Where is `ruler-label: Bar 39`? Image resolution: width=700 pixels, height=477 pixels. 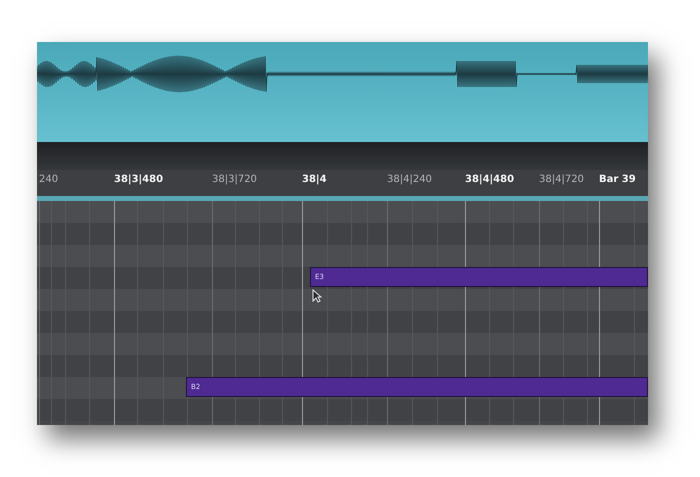
ruler-label: Bar 39 is located at coordinates (617, 179).